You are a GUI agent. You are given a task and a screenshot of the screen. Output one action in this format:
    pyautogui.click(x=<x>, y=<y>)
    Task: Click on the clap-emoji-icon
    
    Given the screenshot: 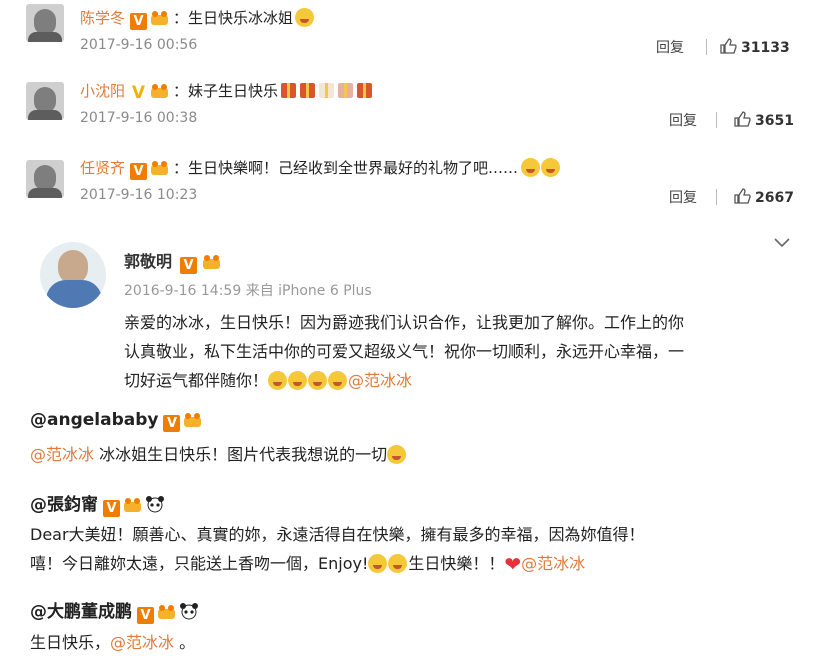 What is the action you would take?
    pyautogui.click(x=378, y=563)
    